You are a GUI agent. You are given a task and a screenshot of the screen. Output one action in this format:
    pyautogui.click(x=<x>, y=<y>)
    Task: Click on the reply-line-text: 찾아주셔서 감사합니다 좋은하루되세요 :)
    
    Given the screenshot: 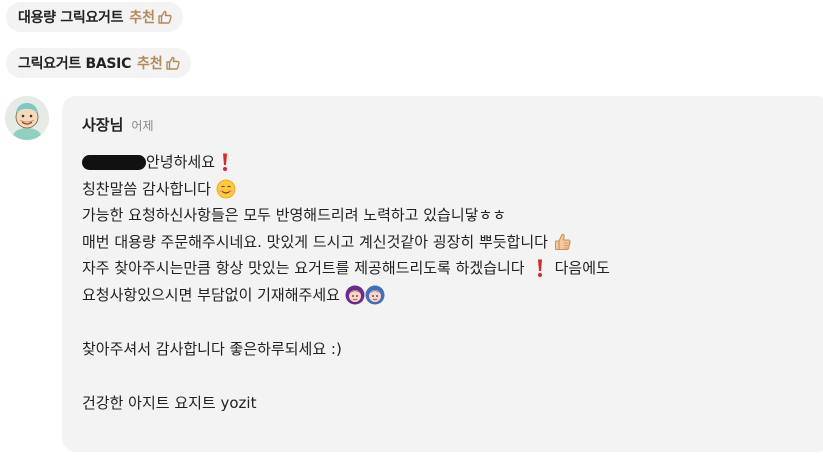 What is the action you would take?
    pyautogui.click(x=212, y=348)
    